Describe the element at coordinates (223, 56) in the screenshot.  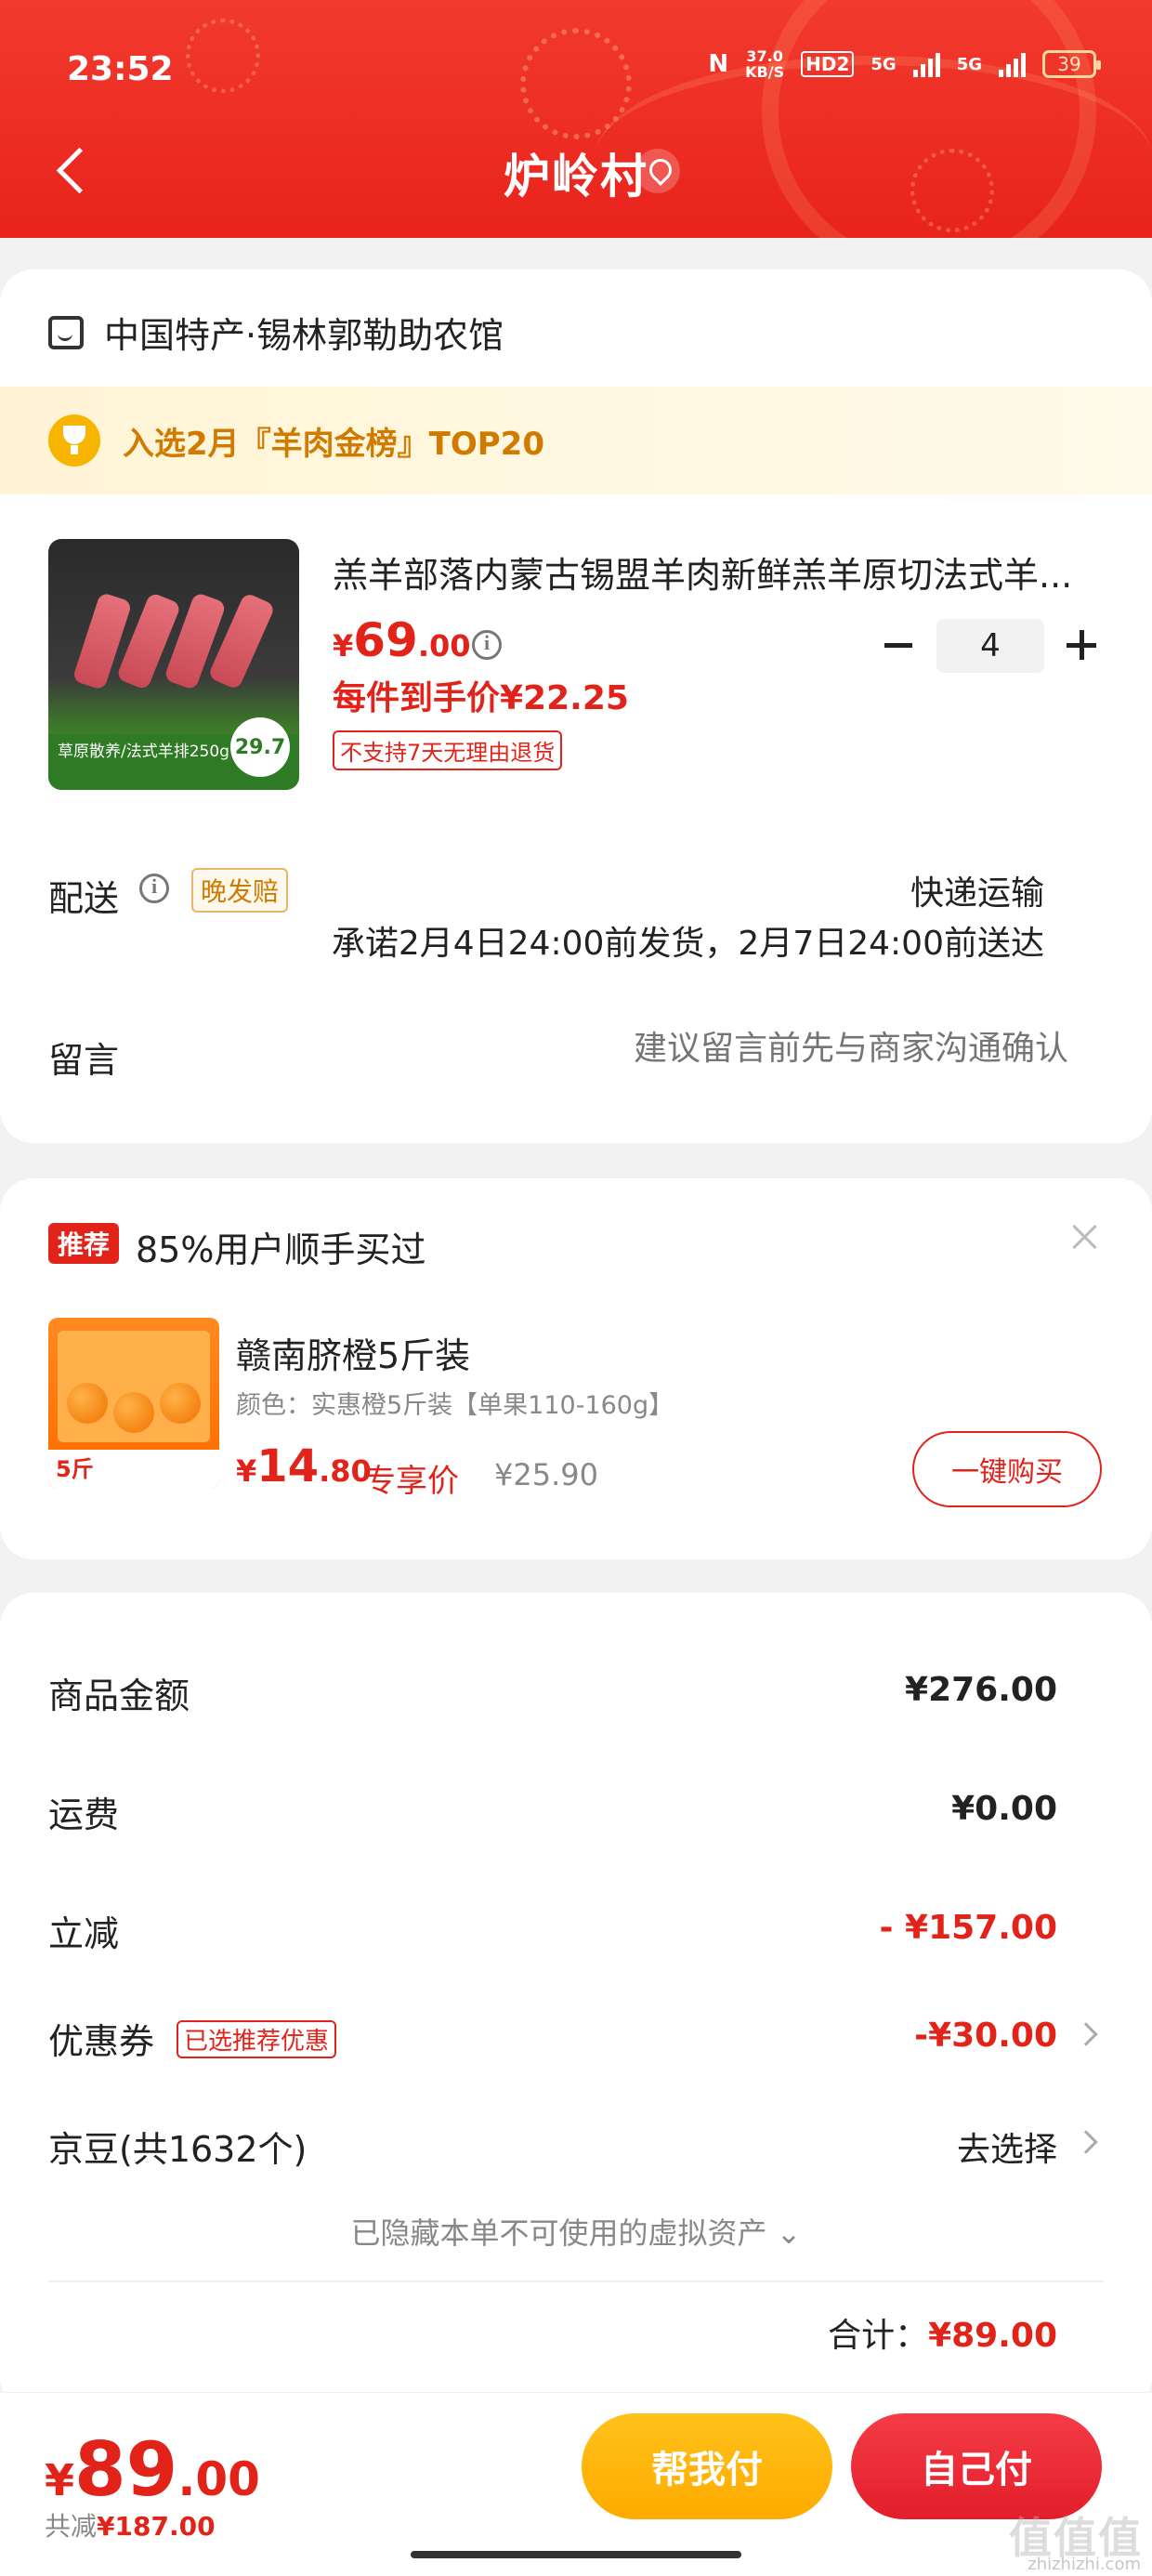
I see `firework-decoration` at that location.